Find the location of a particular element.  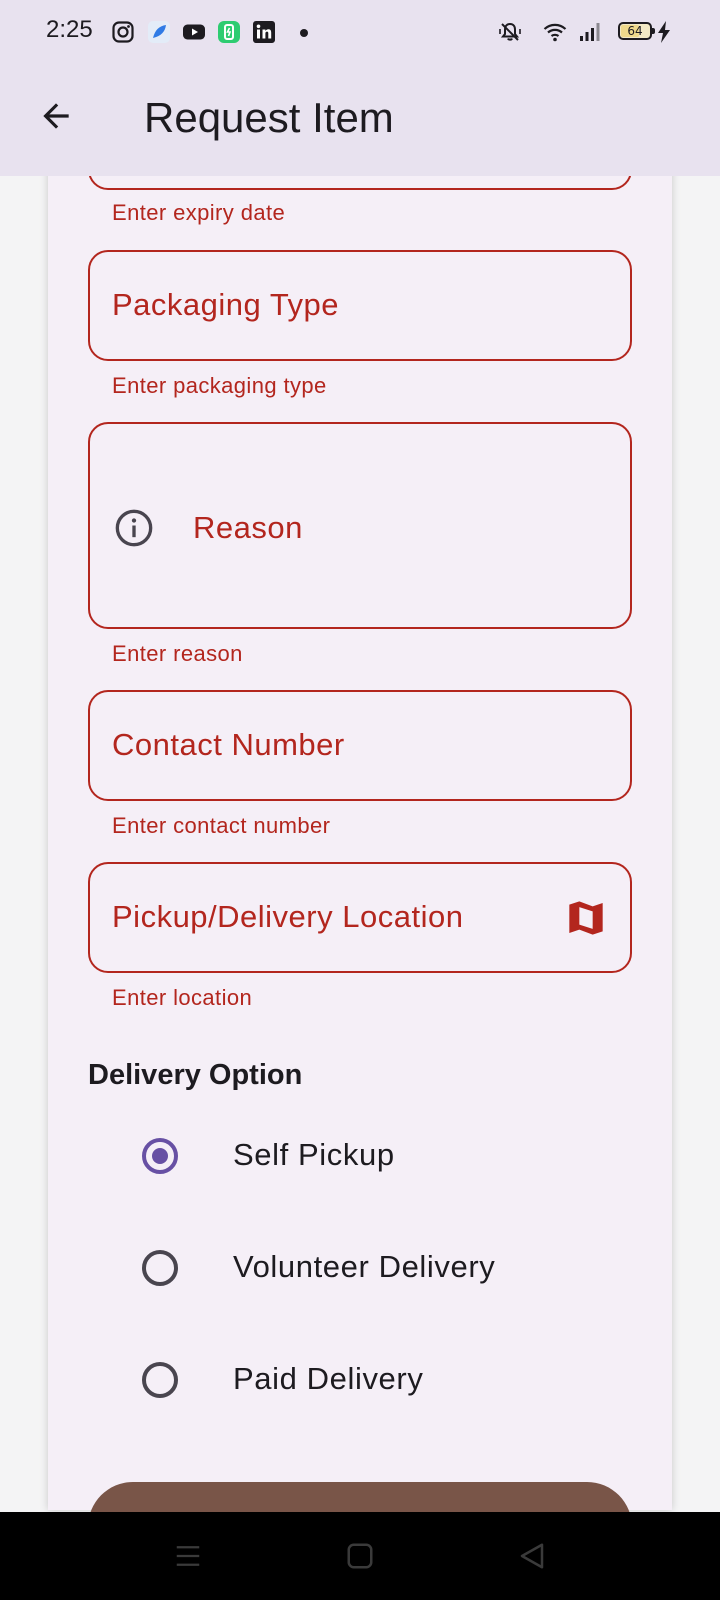

contact-number-label: Contact Number is located at coordinates (228, 744).